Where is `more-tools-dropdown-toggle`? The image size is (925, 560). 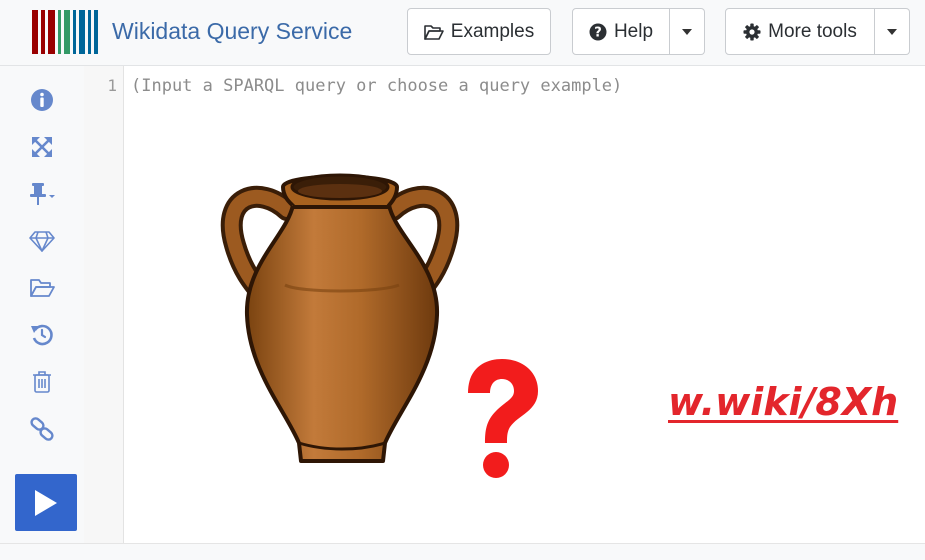
more-tools-dropdown-toggle is located at coordinates (892, 31).